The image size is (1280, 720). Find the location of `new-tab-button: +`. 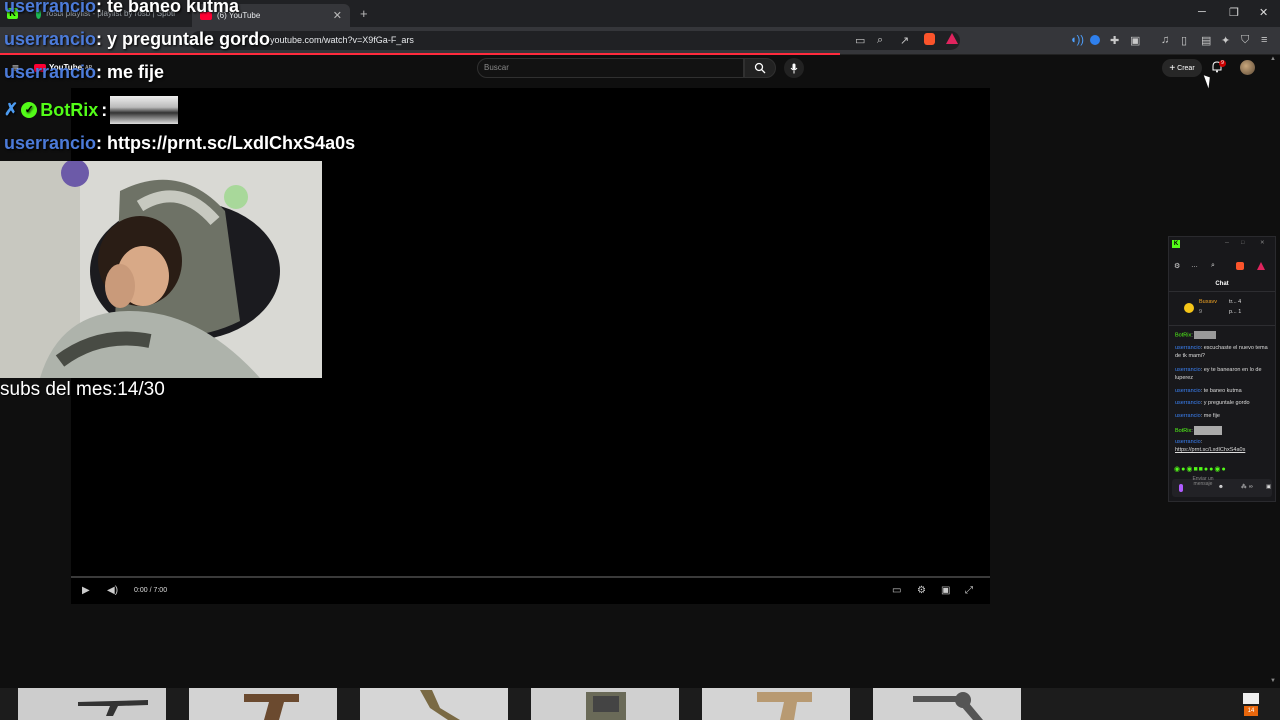

new-tab-button: + is located at coordinates (364, 13).